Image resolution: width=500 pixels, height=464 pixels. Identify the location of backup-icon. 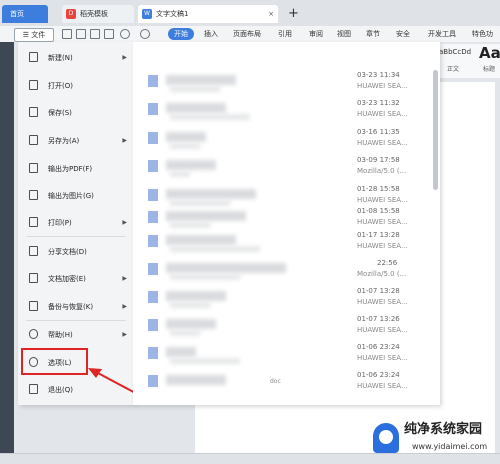
(33, 306).